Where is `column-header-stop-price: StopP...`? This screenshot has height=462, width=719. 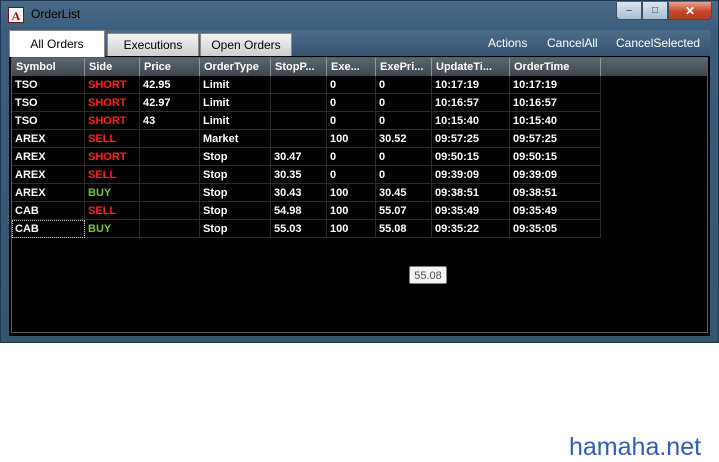 column-header-stop-price: StopP... is located at coordinates (299, 67).